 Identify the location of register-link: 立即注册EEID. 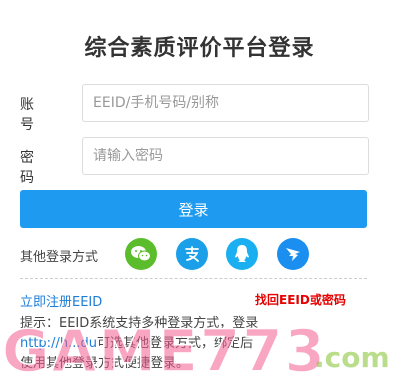
(61, 300).